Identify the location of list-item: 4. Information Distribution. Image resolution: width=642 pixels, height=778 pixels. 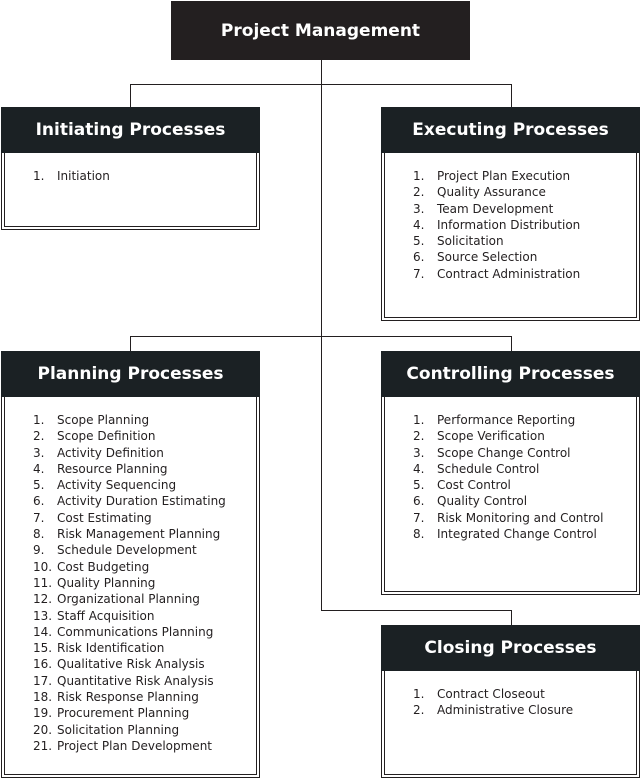
(526, 225).